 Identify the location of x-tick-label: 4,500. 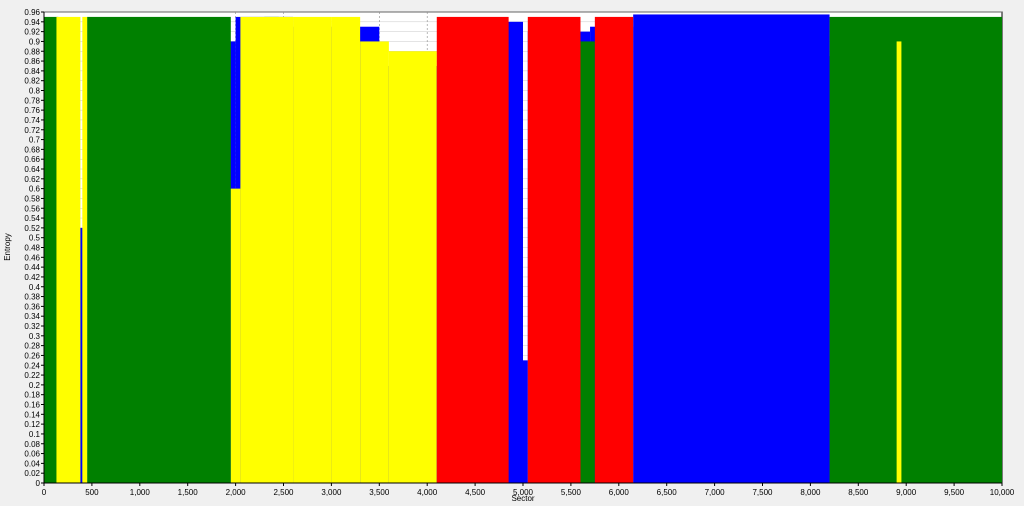
(475, 492).